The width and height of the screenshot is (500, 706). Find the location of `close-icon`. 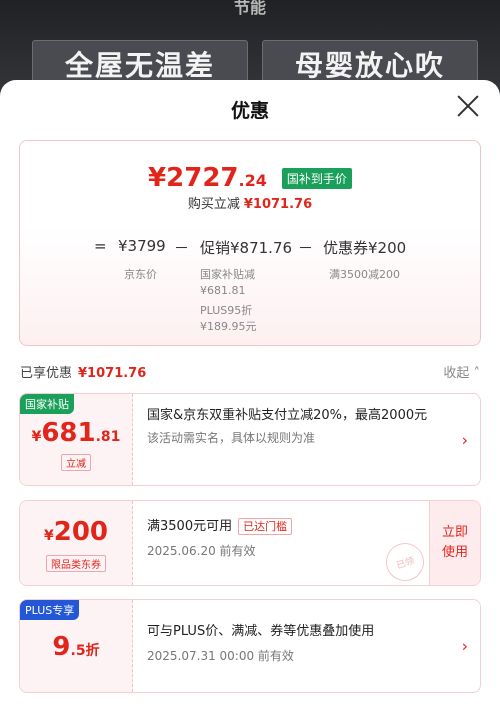

close-icon is located at coordinates (468, 106).